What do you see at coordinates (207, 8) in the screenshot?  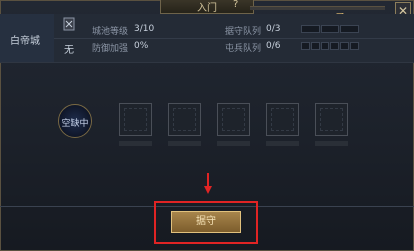 I see `window-title: 入门` at bounding box center [207, 8].